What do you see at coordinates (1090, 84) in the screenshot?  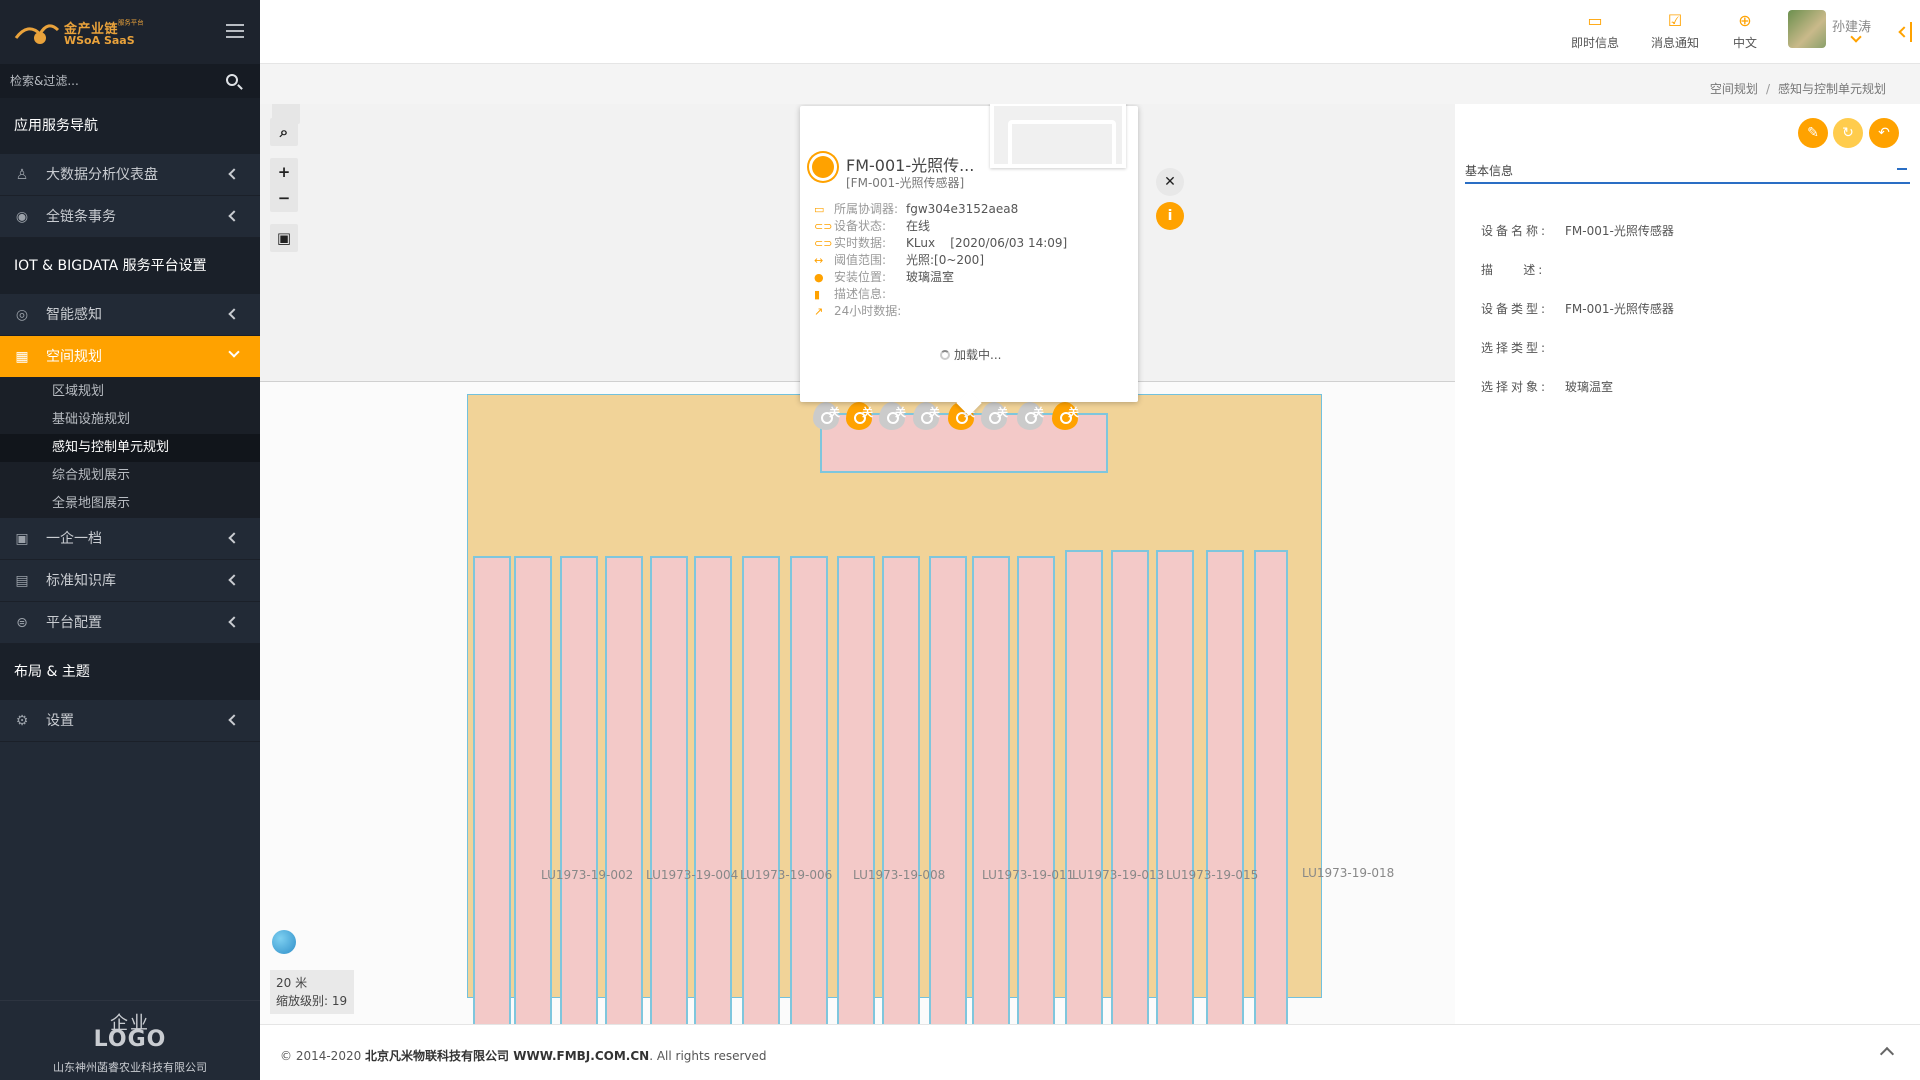 I see `breadcrumb: 空间规划 / 感知与控制单元规划` at bounding box center [1090, 84].